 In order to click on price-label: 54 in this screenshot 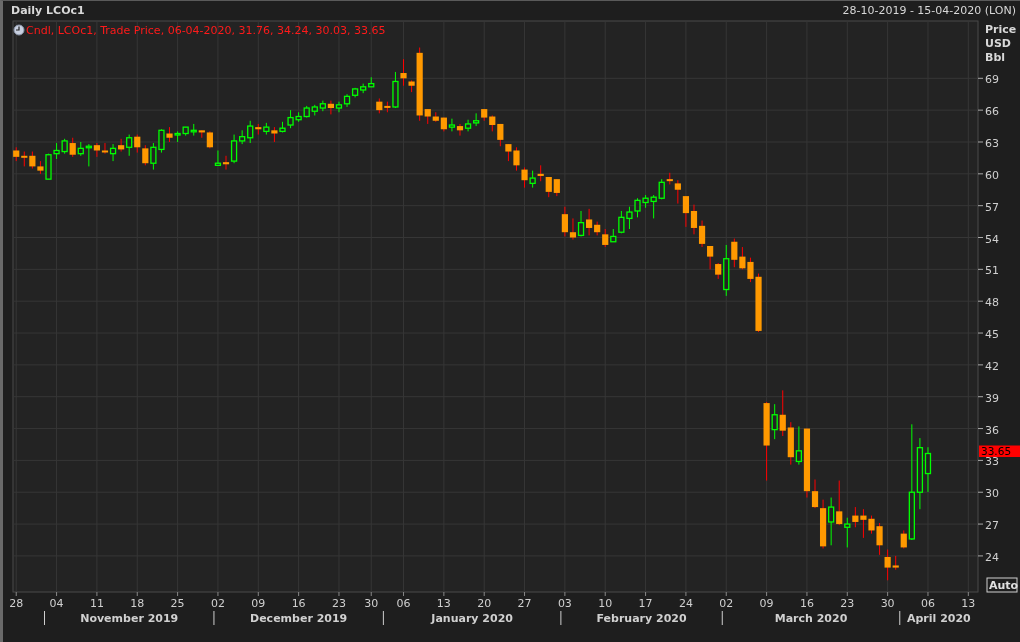, I will do `click(992, 239)`.